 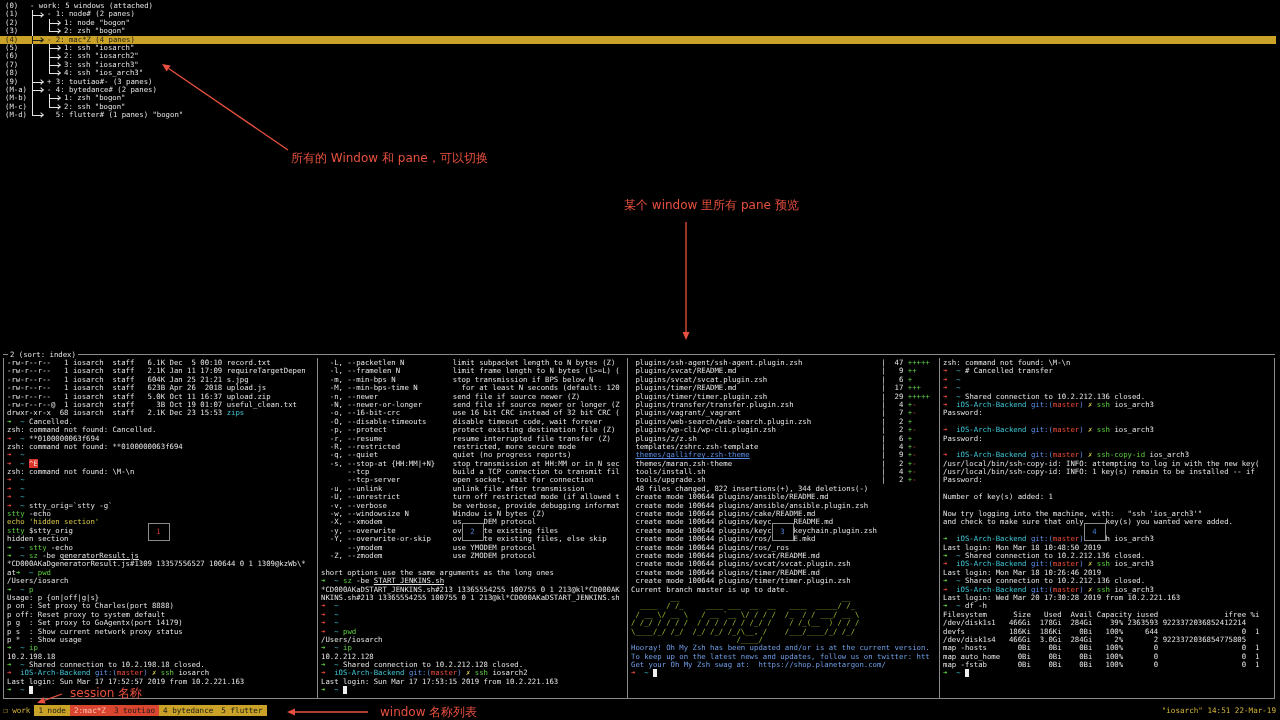 I want to click on annotation-label: 某个 window 里所有 pane 预览, so click(x=711, y=205).